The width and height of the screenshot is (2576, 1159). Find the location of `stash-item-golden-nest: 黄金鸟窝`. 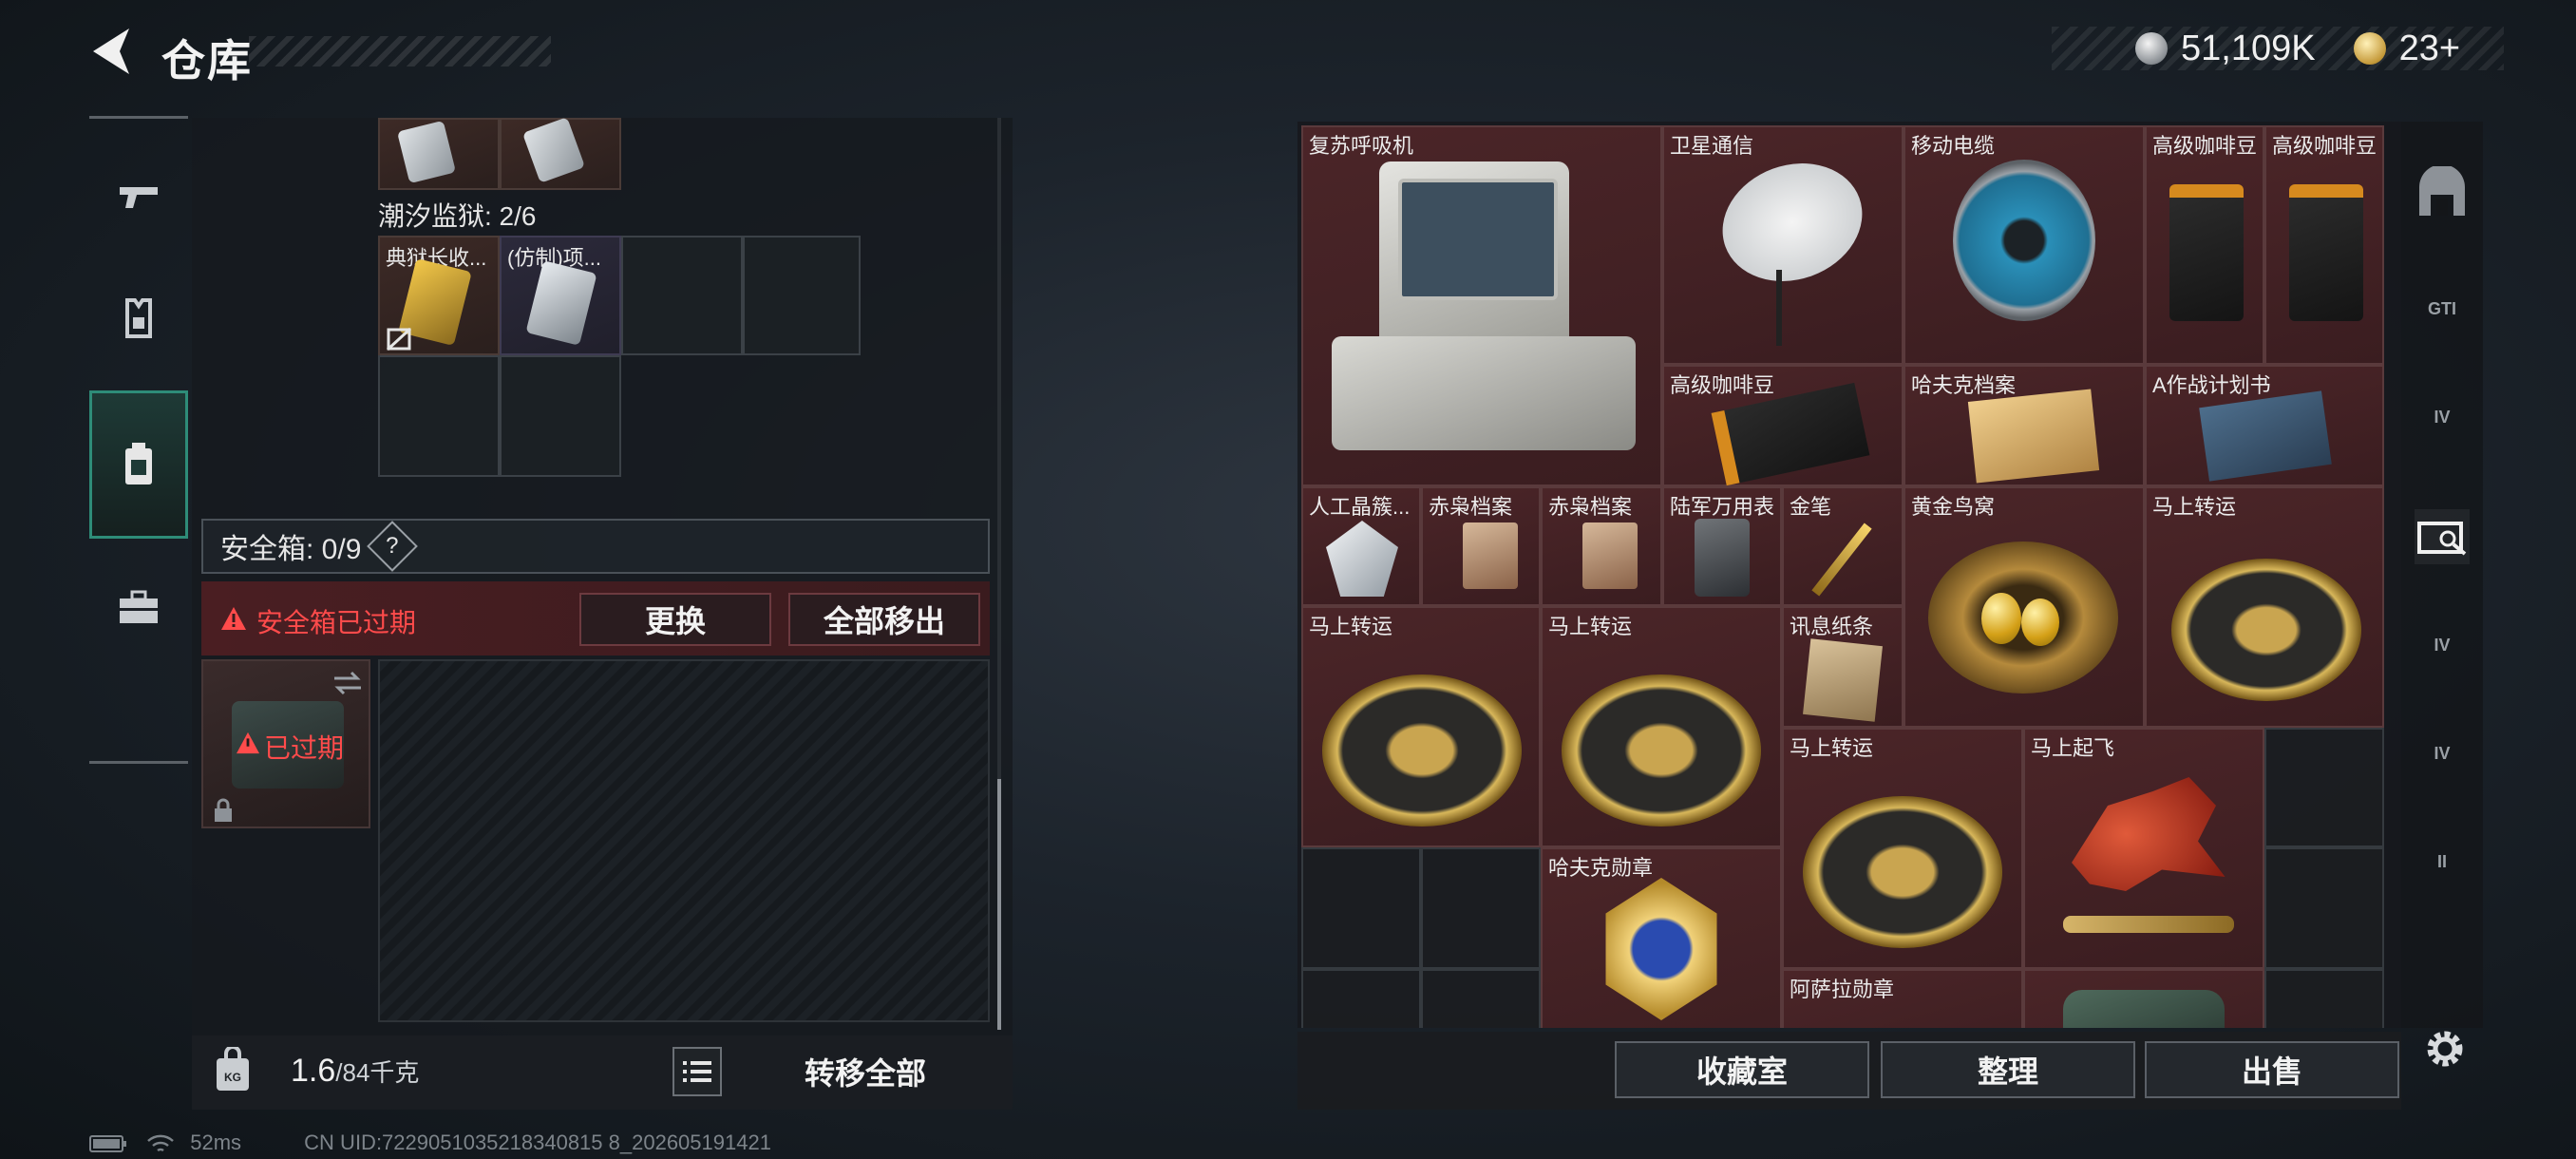

stash-item-golden-nest: 黄金鸟窝 is located at coordinates (2024, 607).